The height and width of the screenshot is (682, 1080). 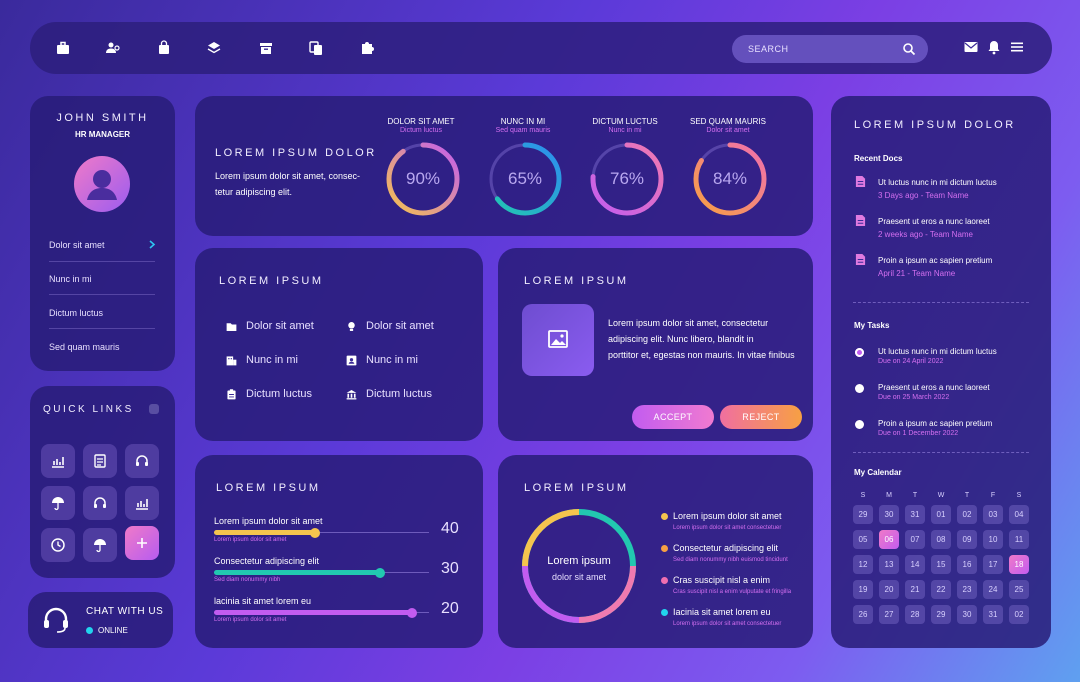 I want to click on calendar-day: 15, so click(x=941, y=564).